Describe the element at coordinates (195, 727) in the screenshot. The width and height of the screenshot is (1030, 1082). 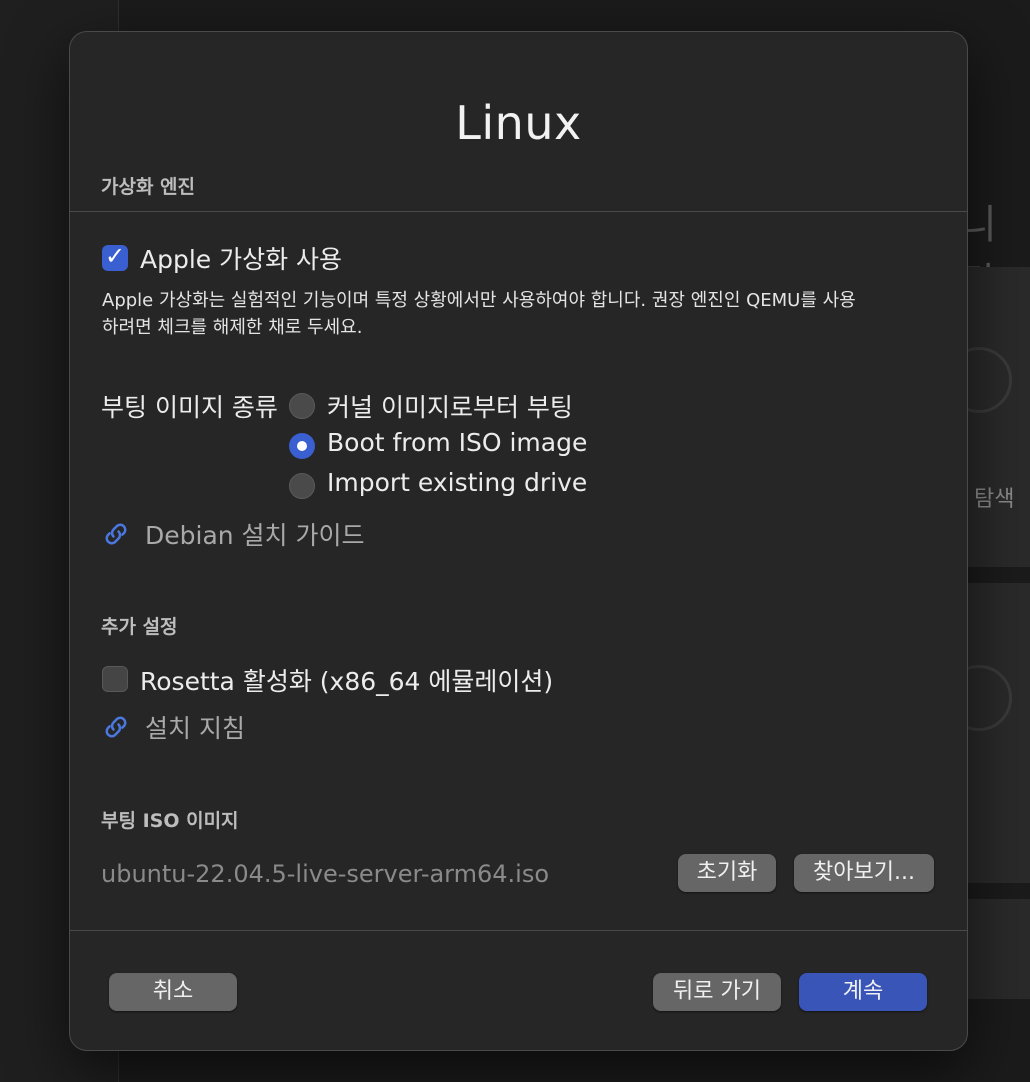
I see `install-instructions-link: 설치 지침` at that location.